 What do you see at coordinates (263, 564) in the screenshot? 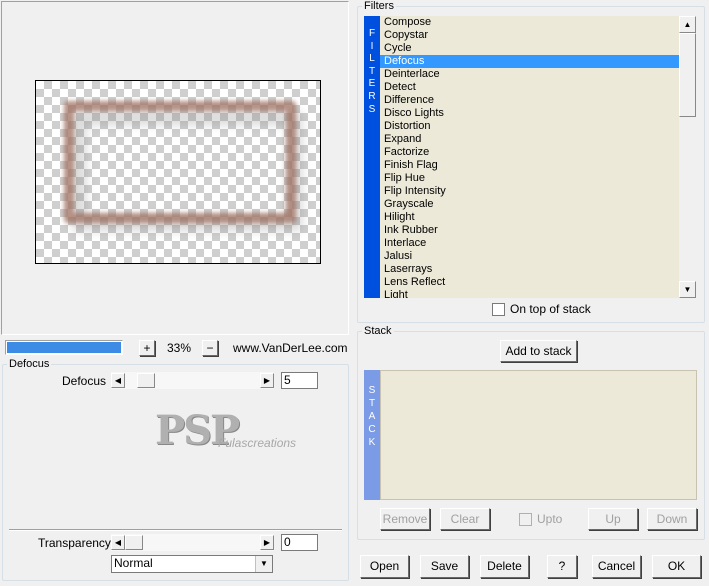
I see `chevron-down-icon: ▼` at bounding box center [263, 564].